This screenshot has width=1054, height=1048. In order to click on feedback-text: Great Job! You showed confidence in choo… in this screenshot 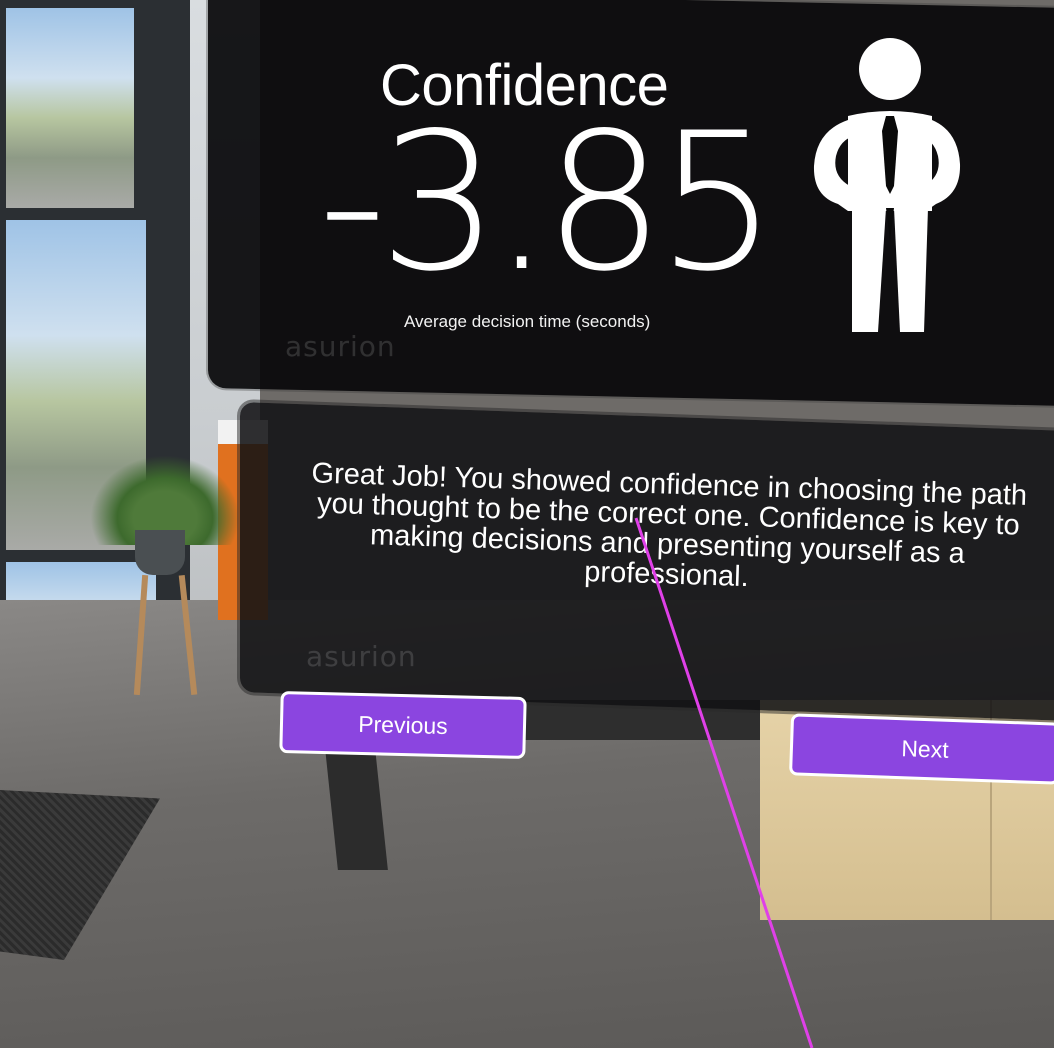, I will do `click(669, 525)`.